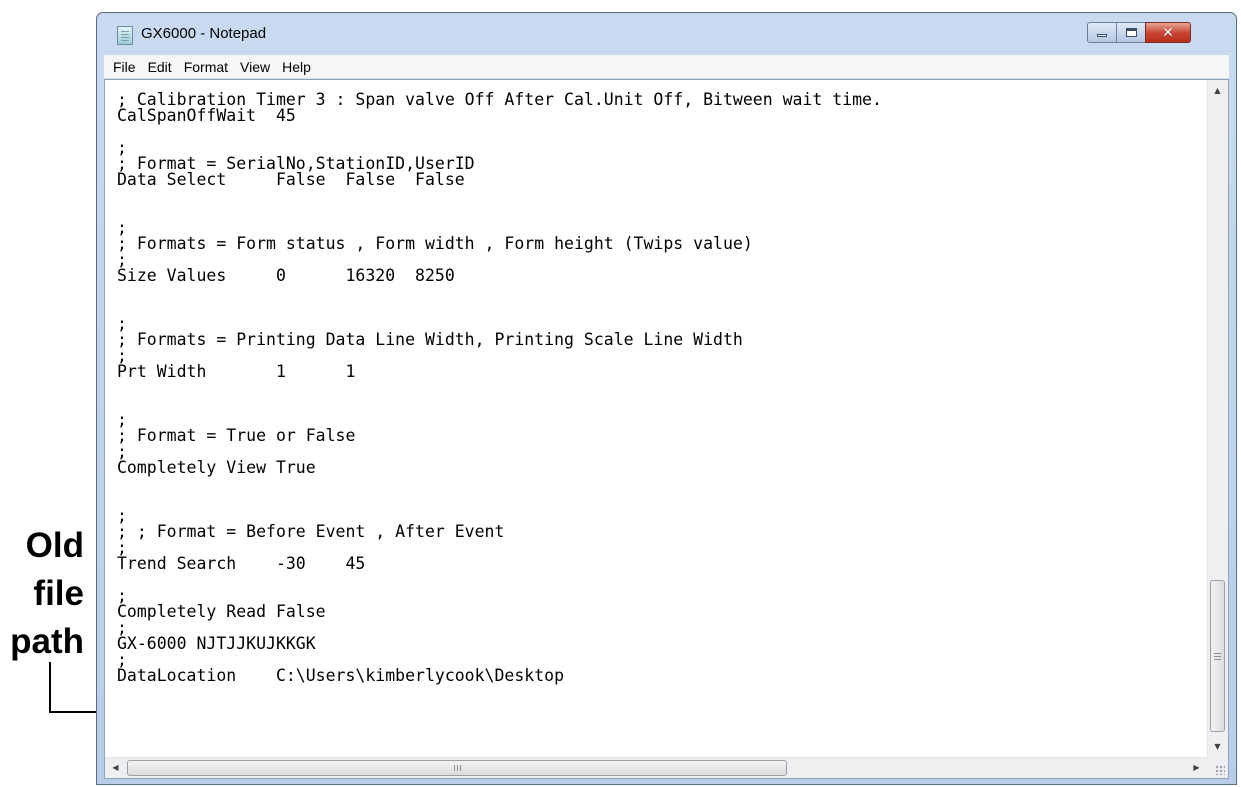  I want to click on menu-file: File, so click(124, 67).